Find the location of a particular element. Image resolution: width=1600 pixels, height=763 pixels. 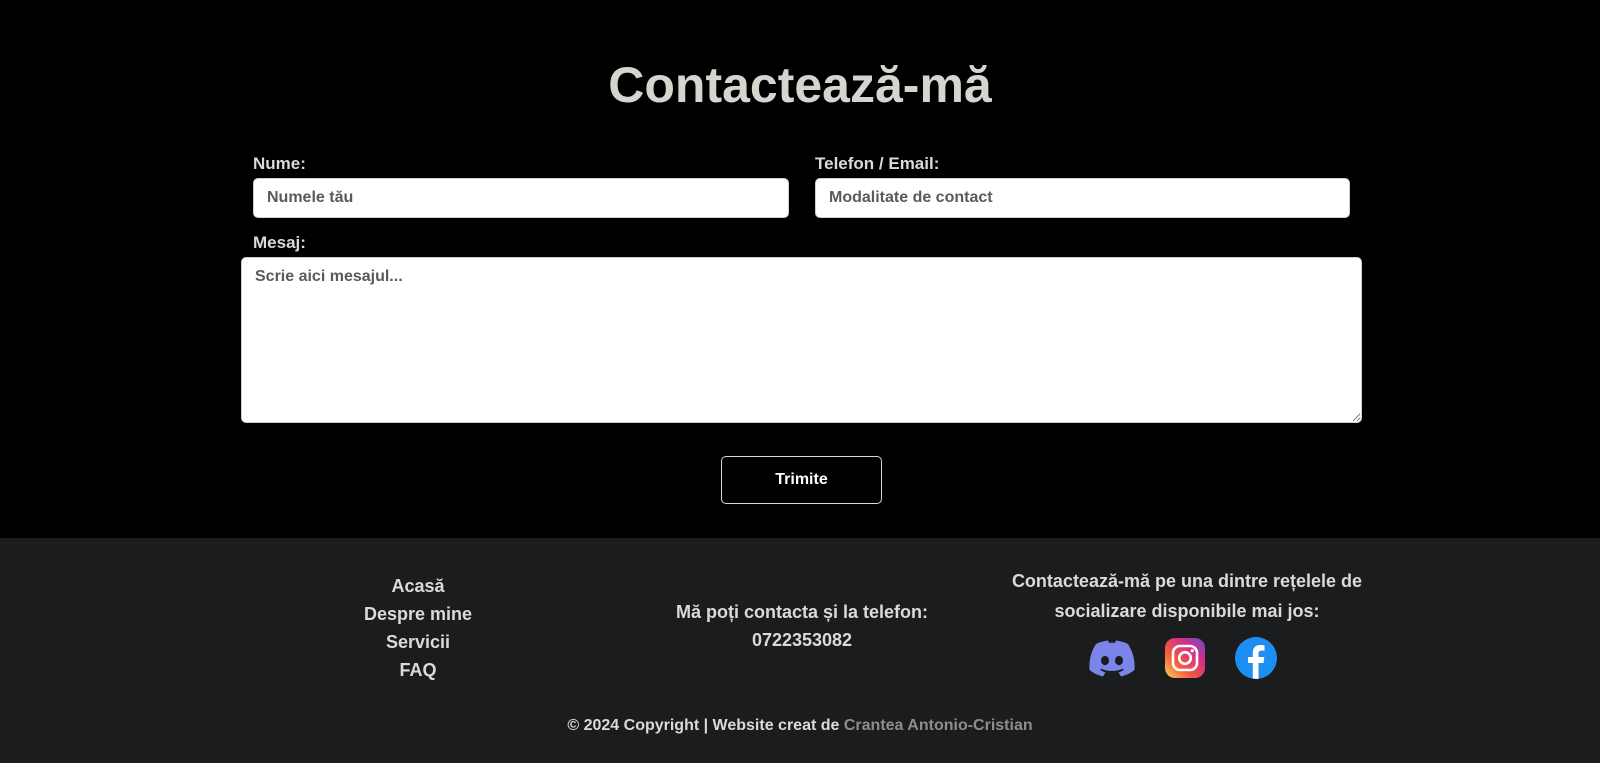

footer-link-home: Acasă is located at coordinates (418, 586).